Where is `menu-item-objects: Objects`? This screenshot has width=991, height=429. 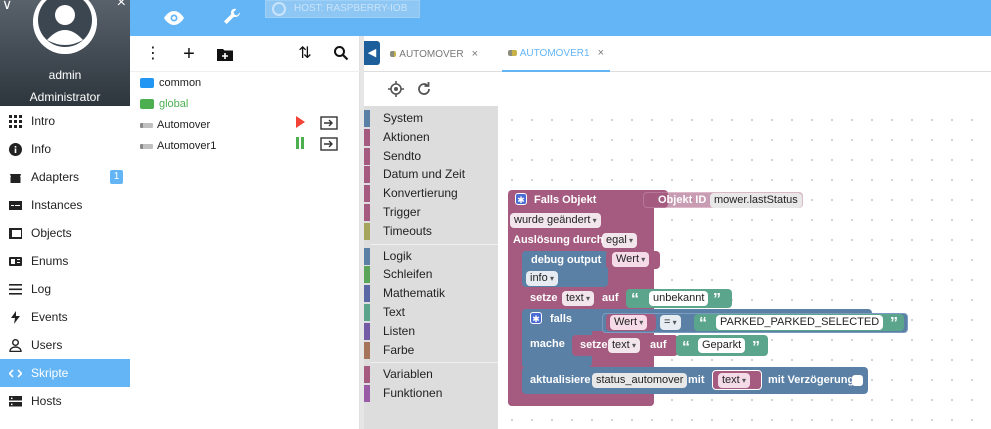
menu-item-objects: Objects is located at coordinates (65, 233).